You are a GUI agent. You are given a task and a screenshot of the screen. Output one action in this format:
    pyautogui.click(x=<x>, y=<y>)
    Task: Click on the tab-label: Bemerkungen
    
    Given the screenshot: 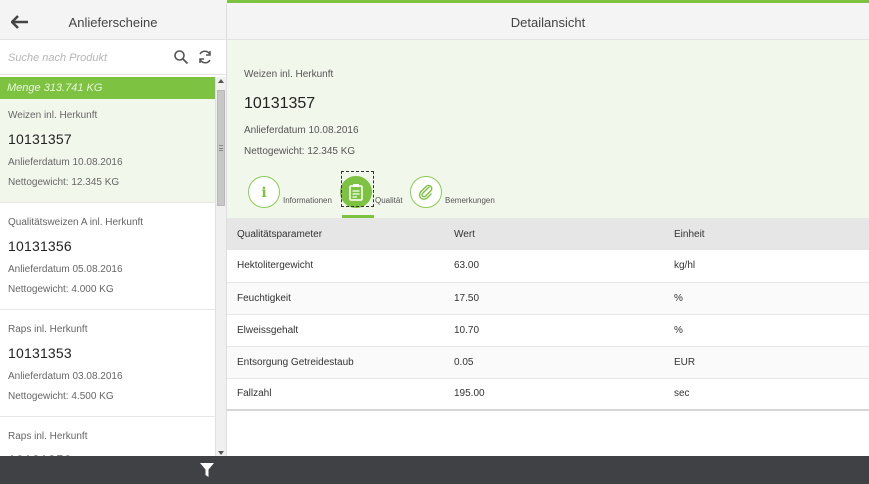 What is the action you would take?
    pyautogui.click(x=470, y=200)
    